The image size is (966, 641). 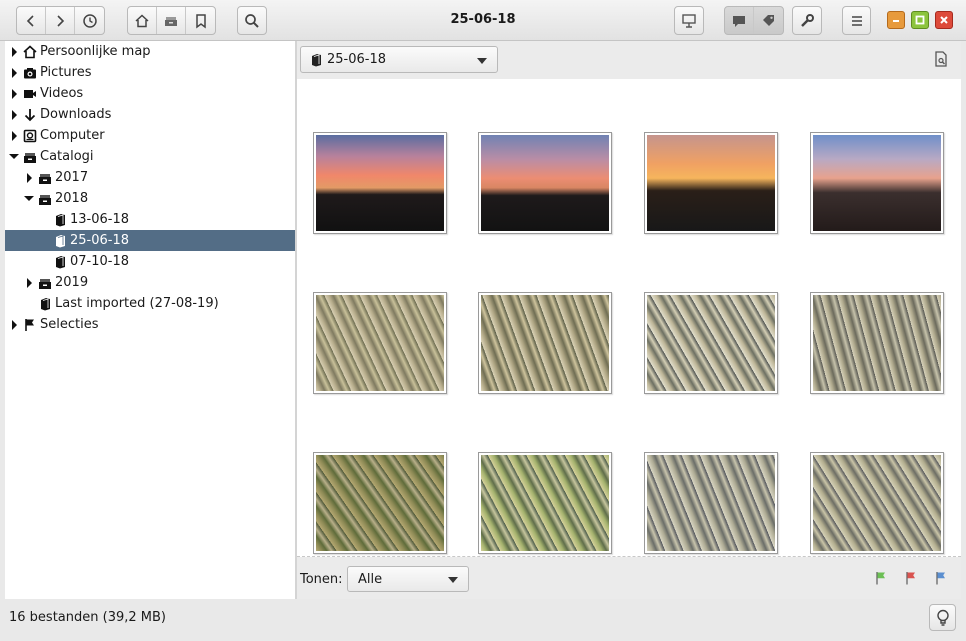 I want to click on sidebar-item-2019: 2019, so click(x=150, y=282).